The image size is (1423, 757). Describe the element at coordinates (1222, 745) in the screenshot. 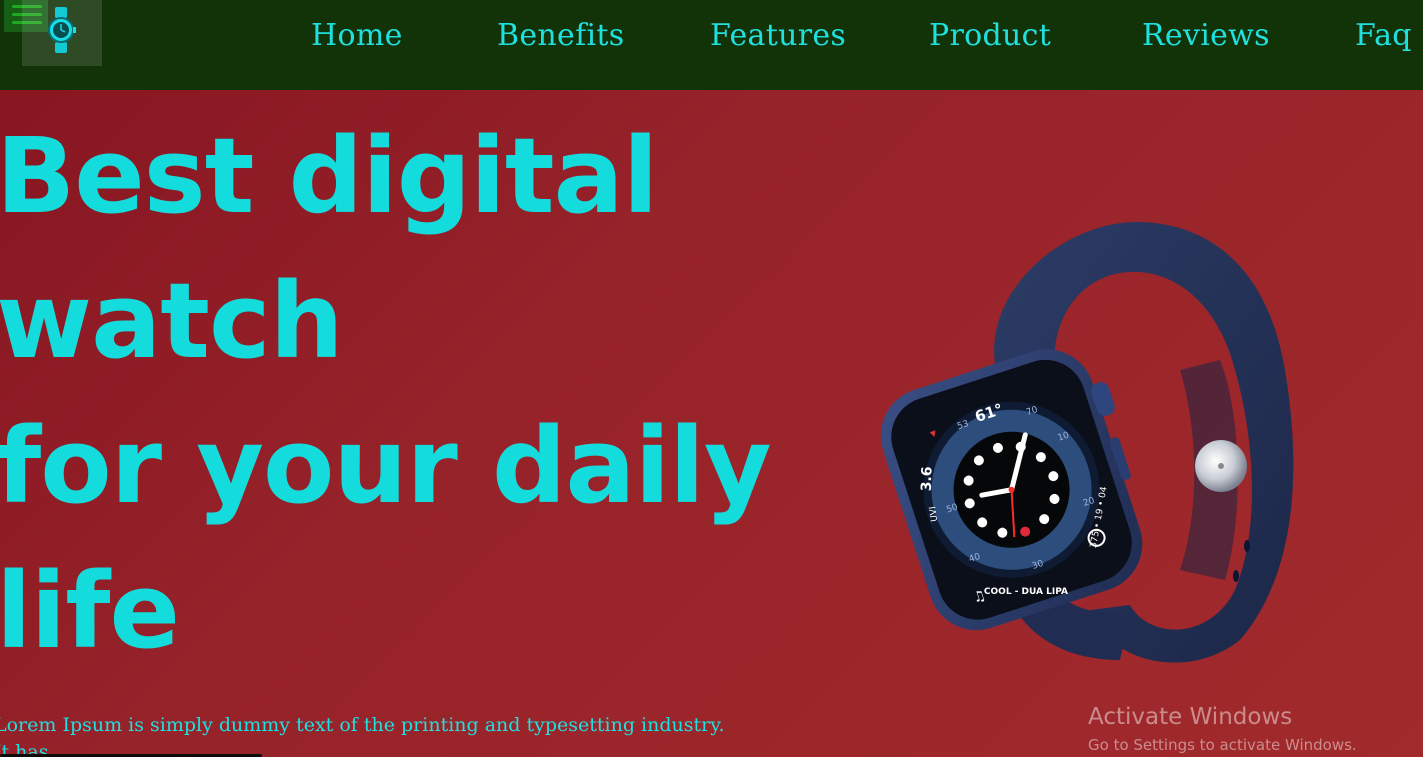

I see `activate-windows-subtitle: Go to Settings to activate Windows.` at that location.